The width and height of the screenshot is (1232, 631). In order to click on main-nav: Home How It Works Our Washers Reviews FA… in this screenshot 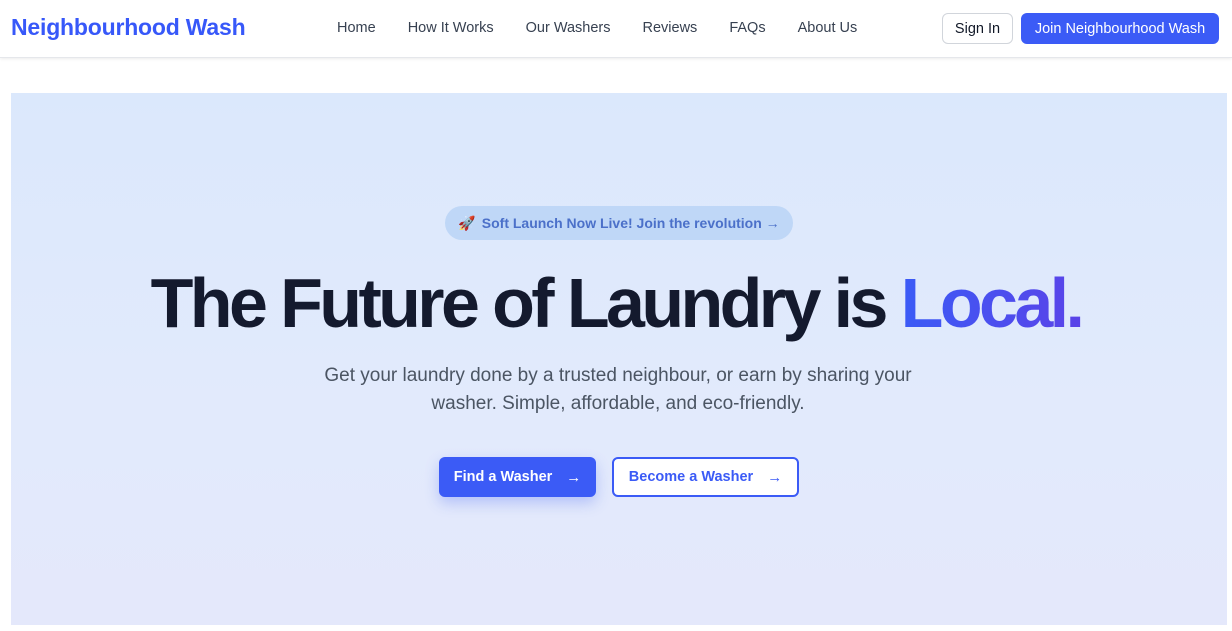, I will do `click(597, 28)`.